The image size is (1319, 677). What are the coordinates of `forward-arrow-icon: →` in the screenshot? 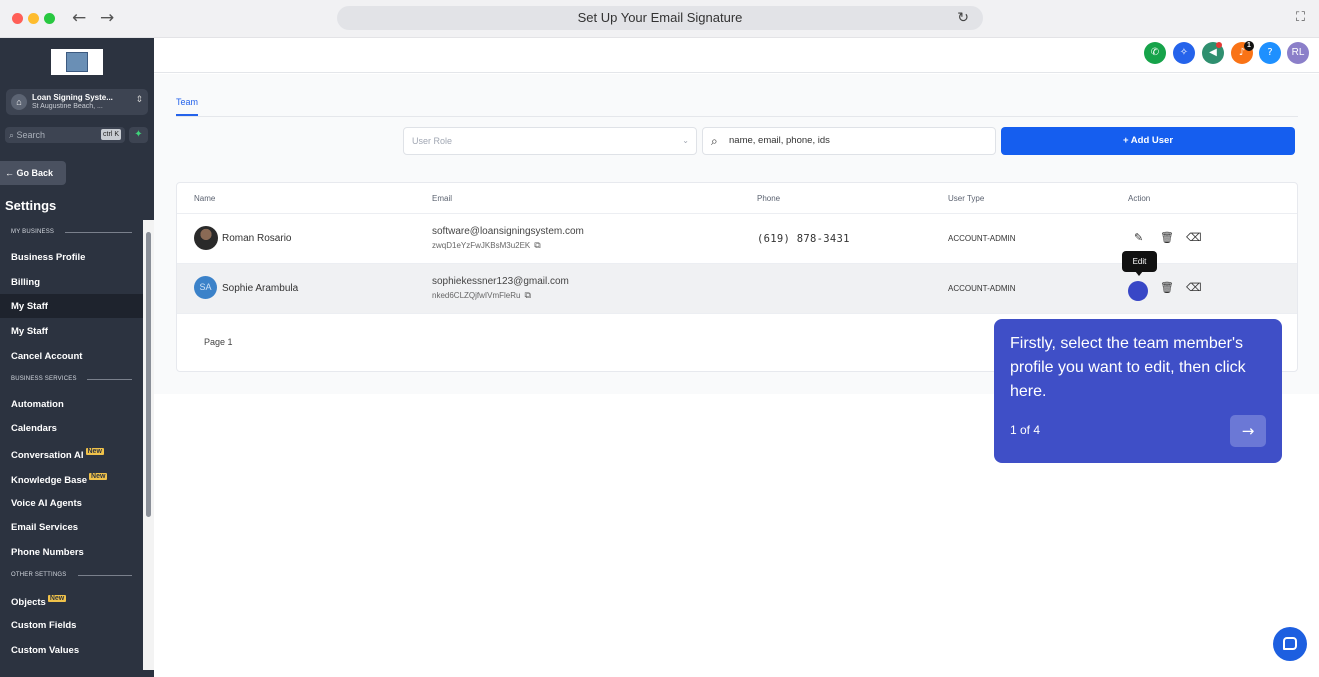 It's located at (107, 18).